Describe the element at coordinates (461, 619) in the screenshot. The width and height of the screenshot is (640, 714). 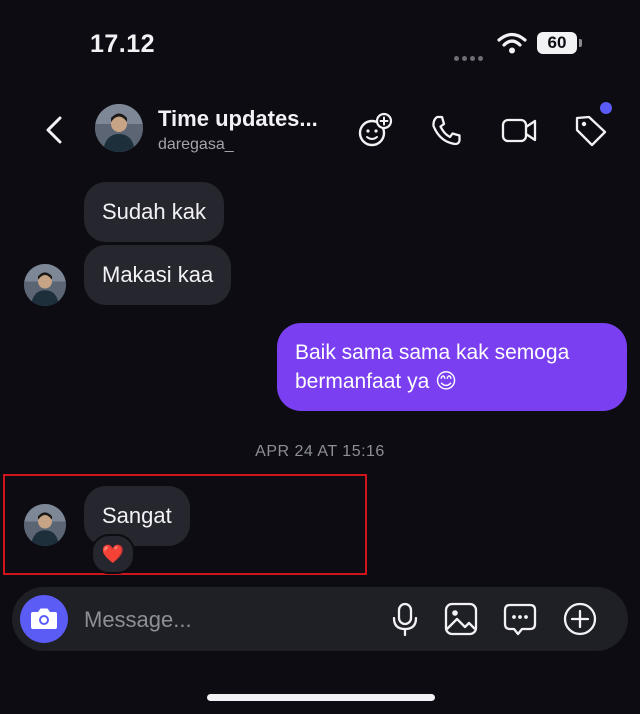
I see `gallery-icon` at that location.